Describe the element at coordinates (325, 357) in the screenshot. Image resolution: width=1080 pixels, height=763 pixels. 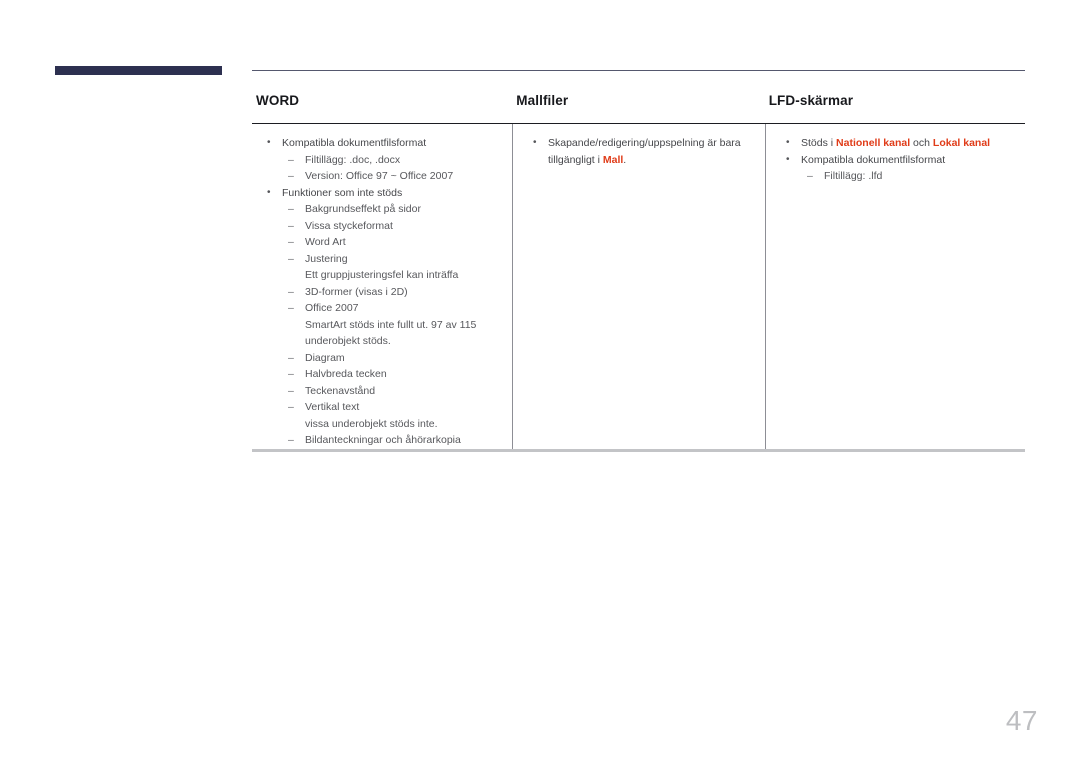
I see `list-item-label: Diagram` at that location.